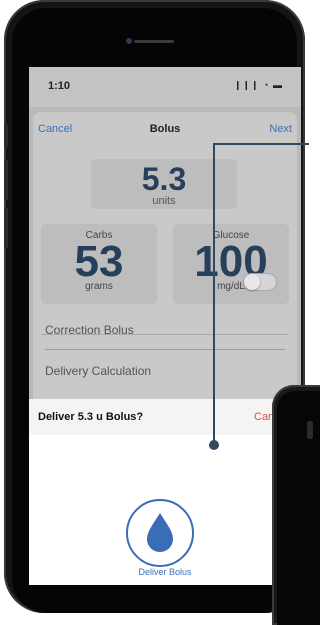  Describe the element at coordinates (165, 417) in the screenshot. I see `confirm-alert-header: Deliver 5.3 u Bolus? Can` at that location.